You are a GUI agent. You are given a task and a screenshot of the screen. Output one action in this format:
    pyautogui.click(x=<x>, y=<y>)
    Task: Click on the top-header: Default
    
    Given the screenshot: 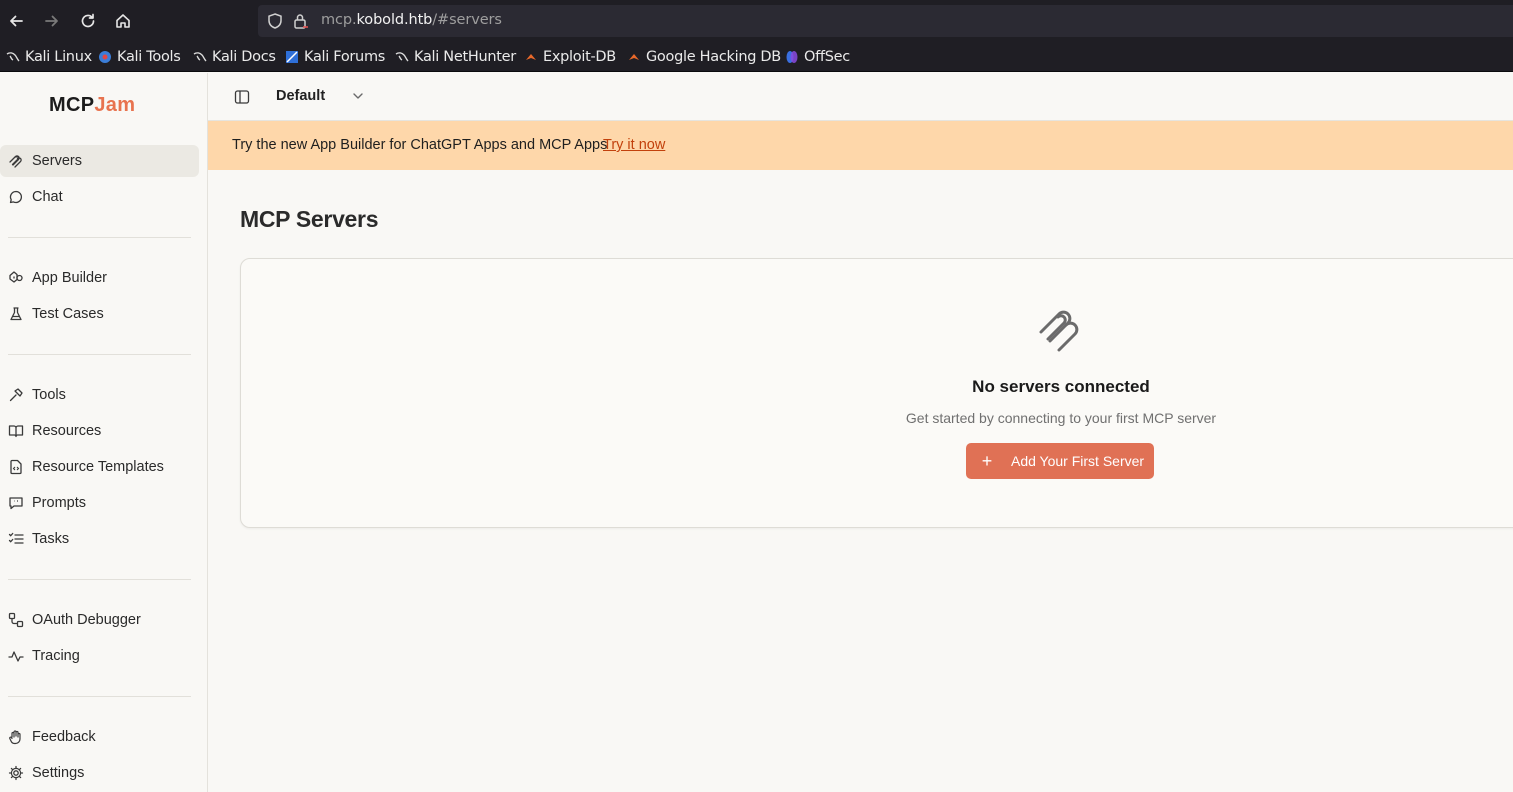 What is the action you would take?
    pyautogui.click(x=860, y=97)
    